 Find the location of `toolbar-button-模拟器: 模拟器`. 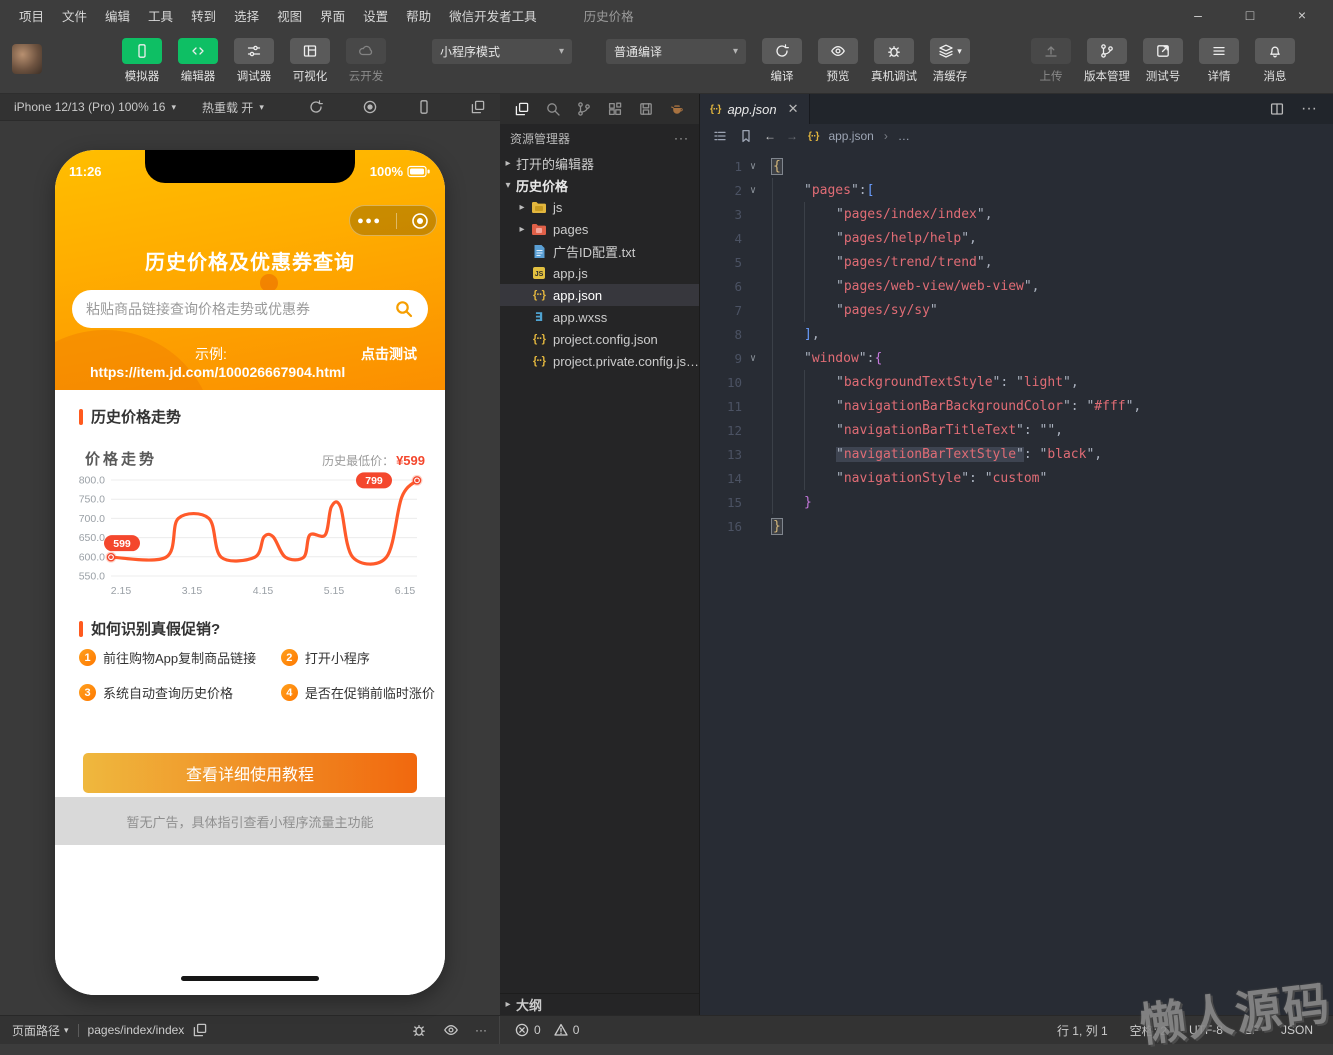

toolbar-button-模拟器: 模拟器 is located at coordinates (142, 61).